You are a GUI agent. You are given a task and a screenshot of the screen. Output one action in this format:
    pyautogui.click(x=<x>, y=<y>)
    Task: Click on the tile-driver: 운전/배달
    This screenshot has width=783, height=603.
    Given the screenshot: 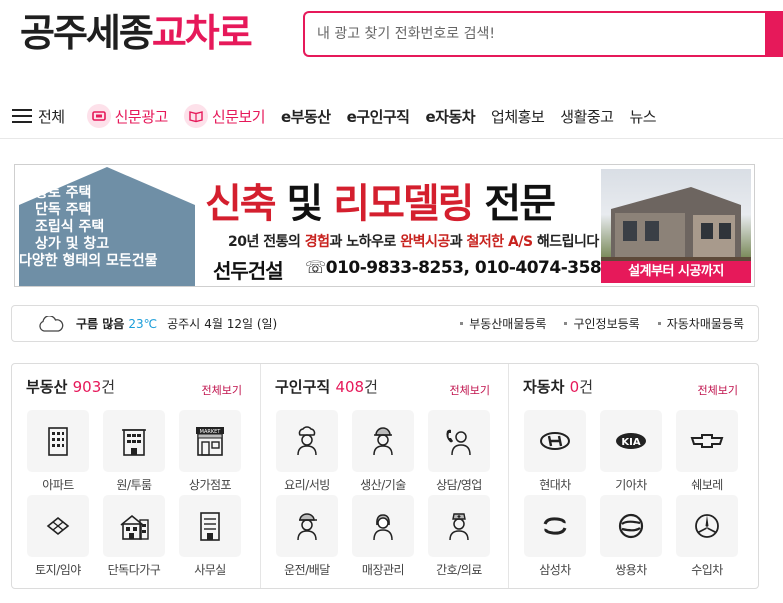 What is the action you would take?
    pyautogui.click(x=307, y=536)
    